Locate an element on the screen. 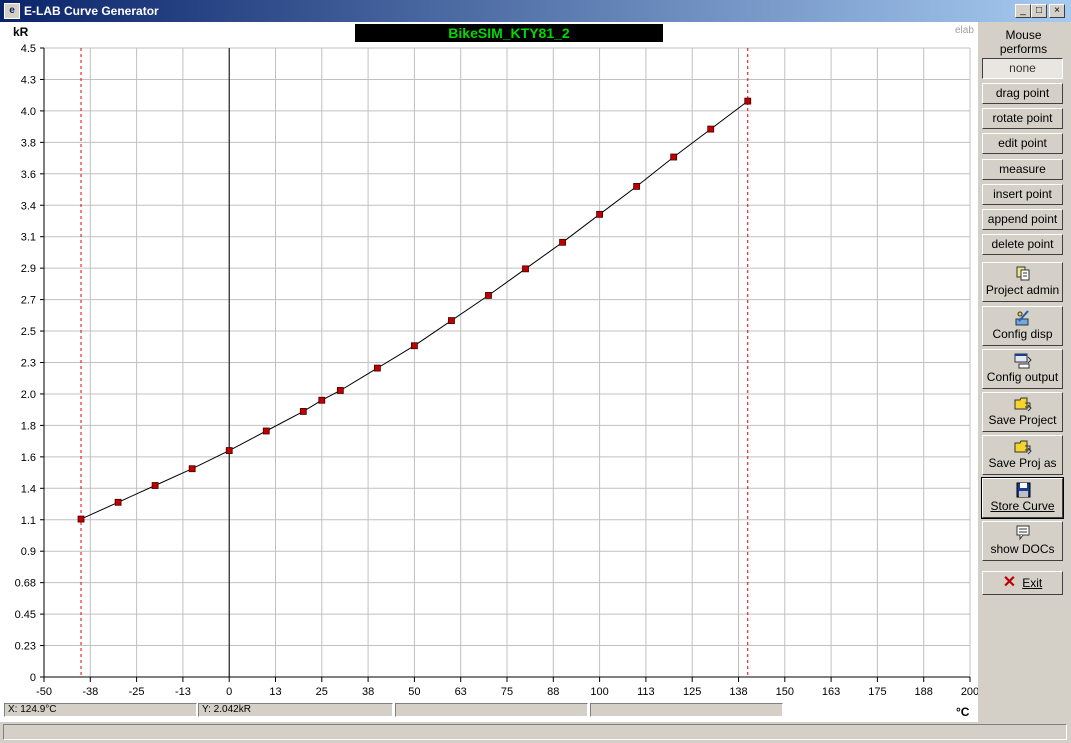 This screenshot has height=743, width=1071. y-tick-label: 3.6 is located at coordinates (28, 175).